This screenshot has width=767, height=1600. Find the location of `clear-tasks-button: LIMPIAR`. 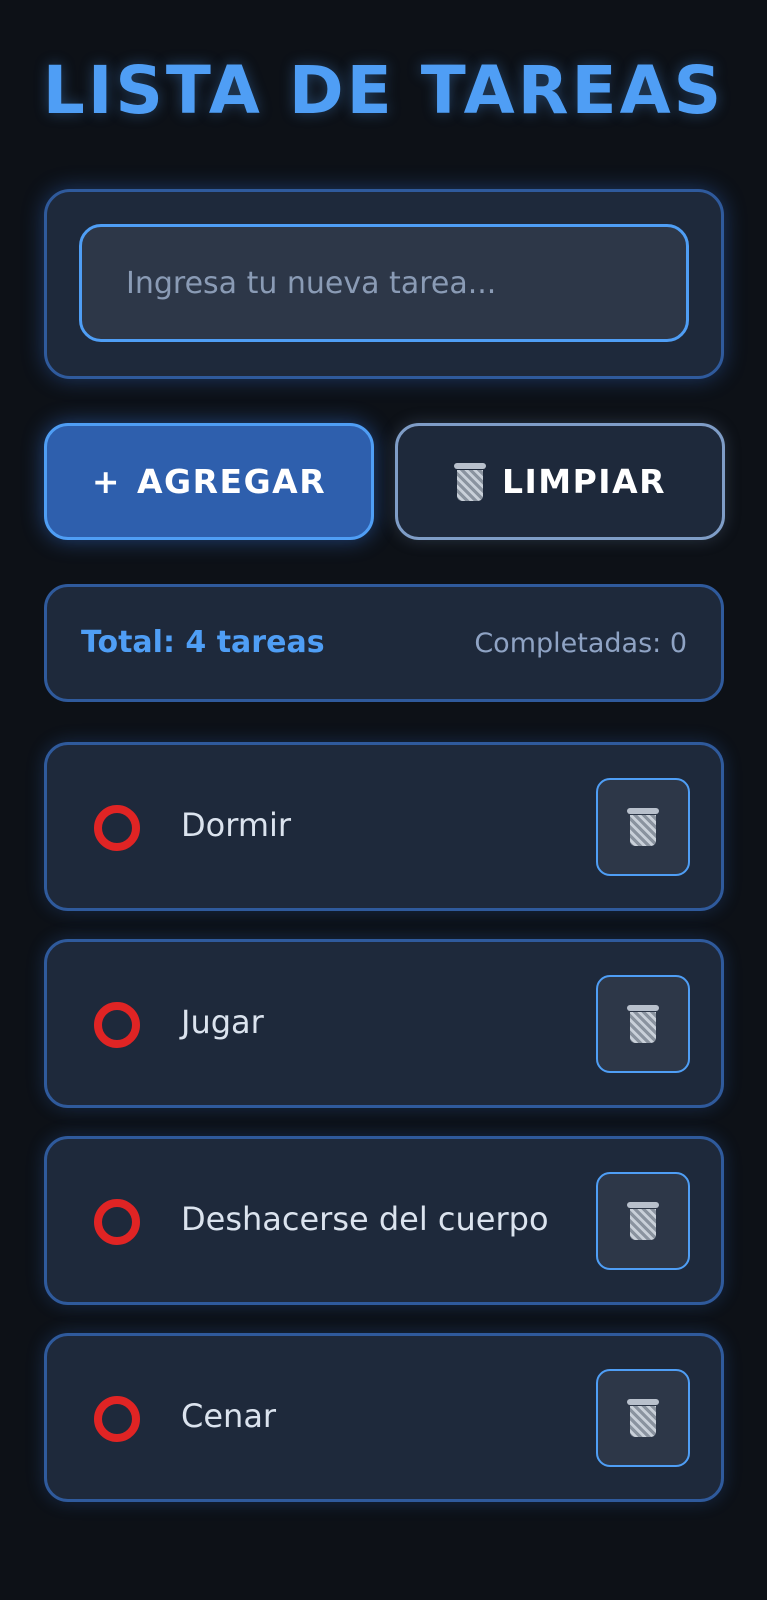

clear-tasks-button: LIMPIAR is located at coordinates (560, 481).